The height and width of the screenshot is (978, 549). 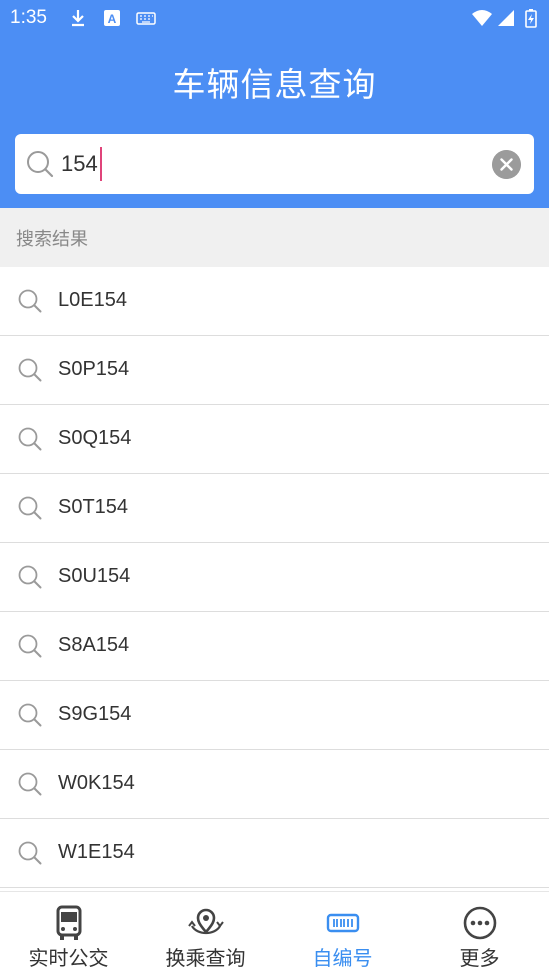 What do you see at coordinates (274, 439) in the screenshot?
I see `search-result-item: S0Q154` at bounding box center [274, 439].